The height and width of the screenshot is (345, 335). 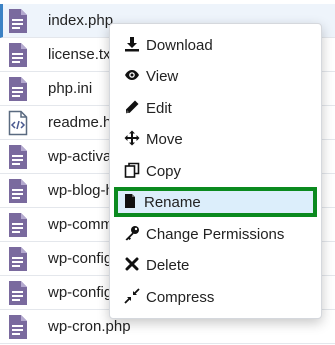 What do you see at coordinates (133, 265) in the screenshot?
I see `x-icon` at bounding box center [133, 265].